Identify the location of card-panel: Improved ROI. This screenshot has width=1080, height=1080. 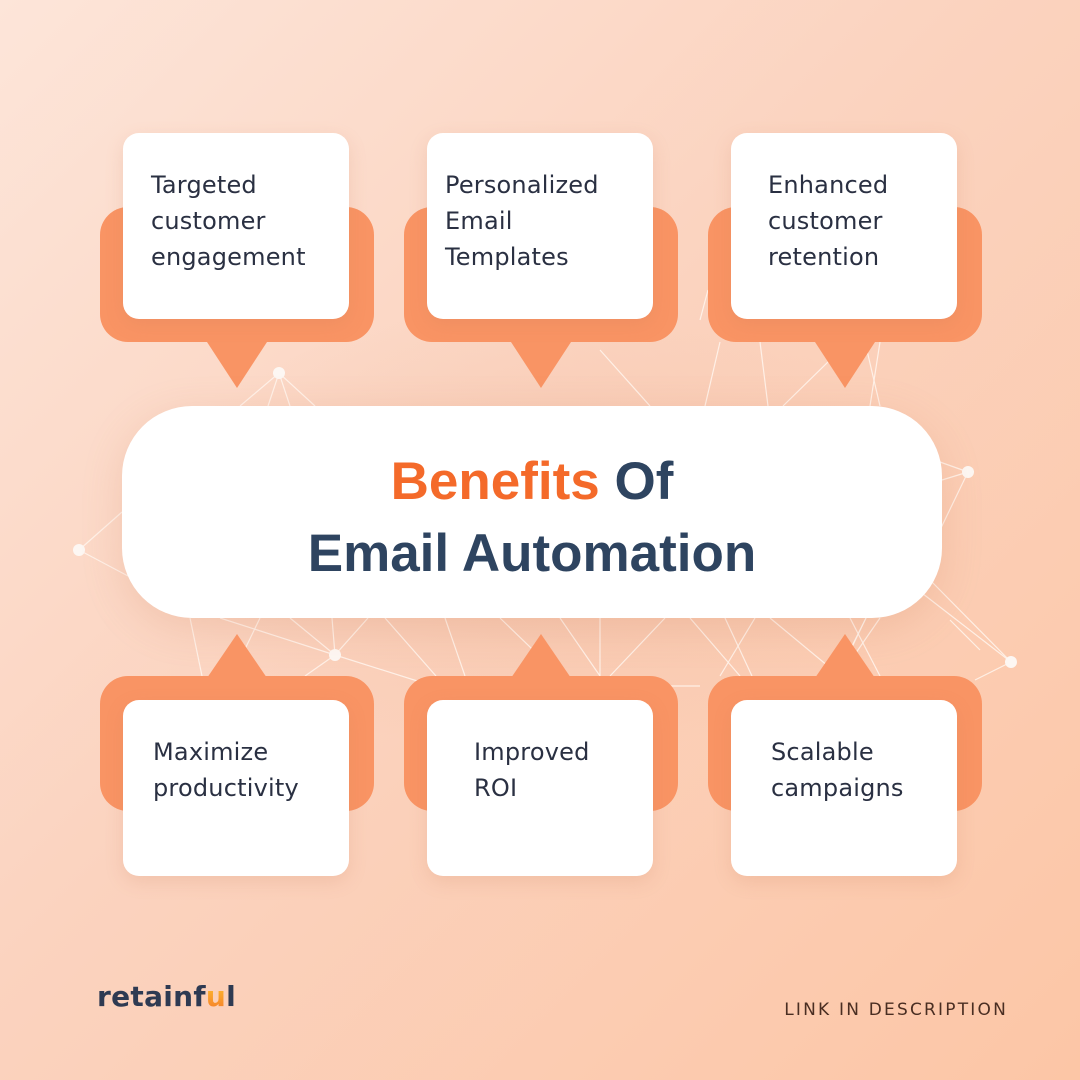
(540, 788).